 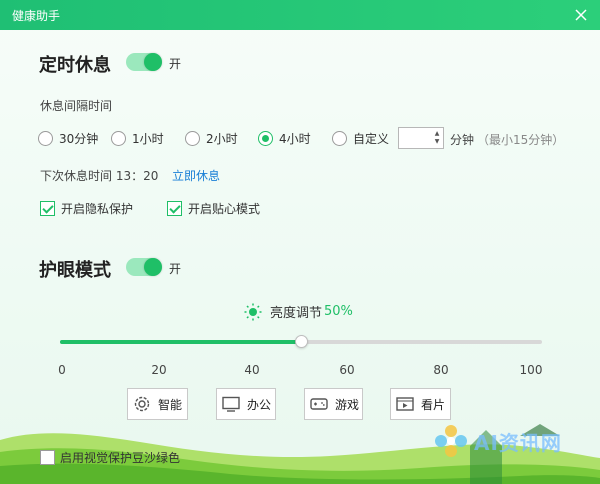 I want to click on watermark-logo: AI资讯网, so click(x=497, y=441).